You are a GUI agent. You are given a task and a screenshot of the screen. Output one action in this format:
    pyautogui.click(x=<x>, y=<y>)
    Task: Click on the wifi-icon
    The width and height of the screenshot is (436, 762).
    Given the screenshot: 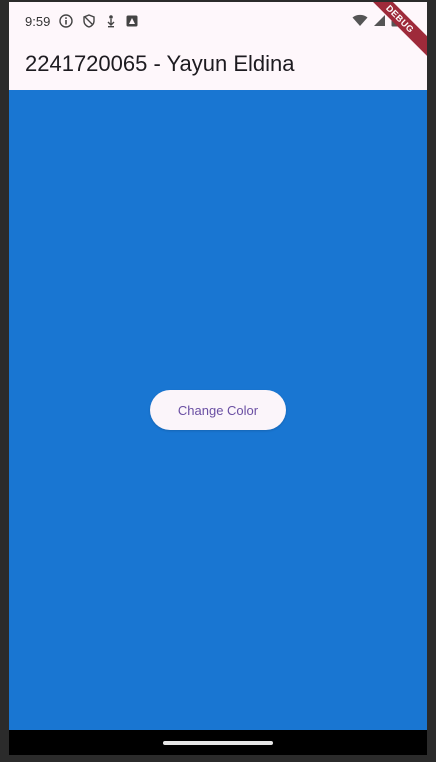 What is the action you would take?
    pyautogui.click(x=360, y=20)
    